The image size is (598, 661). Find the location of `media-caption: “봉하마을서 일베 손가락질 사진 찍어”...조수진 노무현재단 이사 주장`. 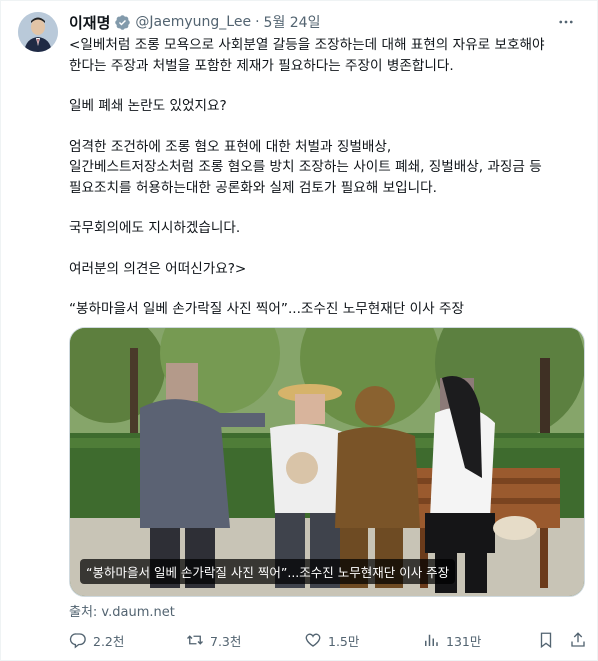

media-caption: “봉하마을서 일베 손가락질 사진 찍어”...조수진 노무현재단 이사 주장 is located at coordinates (268, 571).